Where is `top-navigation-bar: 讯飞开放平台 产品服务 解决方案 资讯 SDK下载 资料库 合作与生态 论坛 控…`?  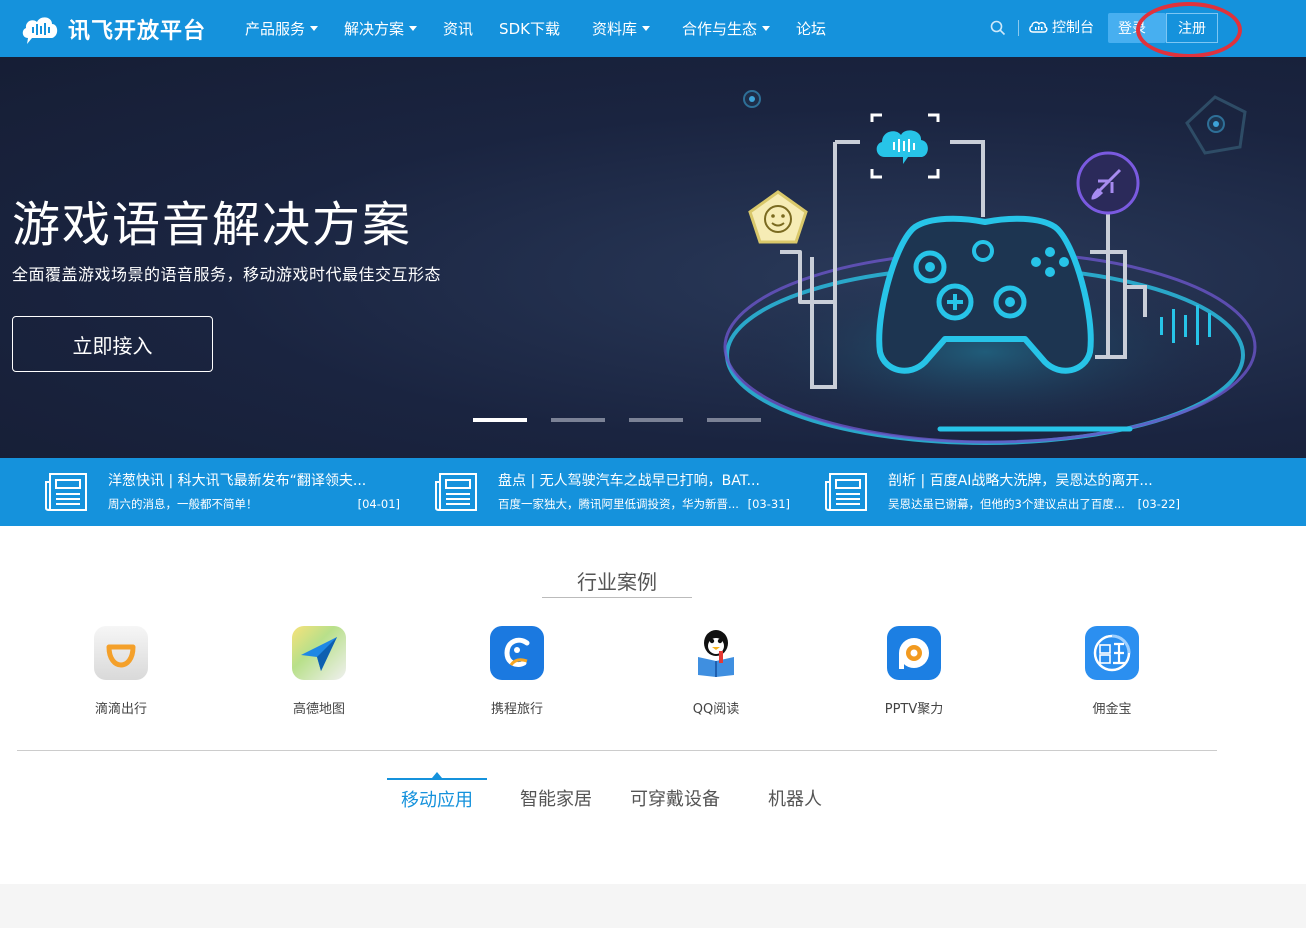 top-navigation-bar: 讯飞开放平台 产品服务 解决方案 资讯 SDK下载 资料库 合作与生态 论坛 控… is located at coordinates (653, 29).